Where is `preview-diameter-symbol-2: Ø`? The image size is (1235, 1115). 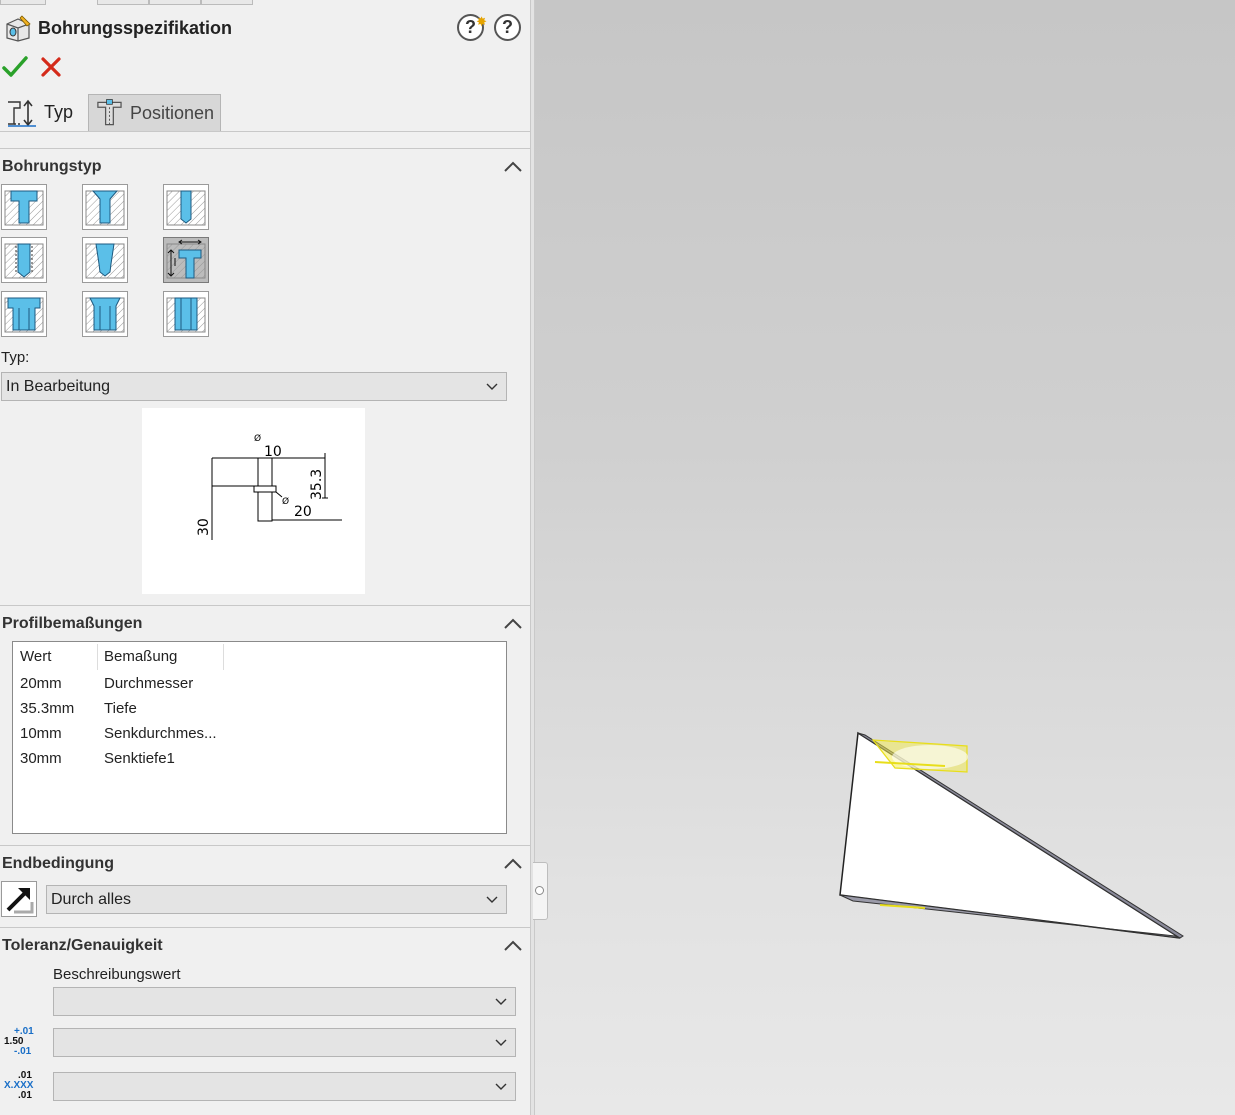 preview-diameter-symbol-2: Ø is located at coordinates (285, 501).